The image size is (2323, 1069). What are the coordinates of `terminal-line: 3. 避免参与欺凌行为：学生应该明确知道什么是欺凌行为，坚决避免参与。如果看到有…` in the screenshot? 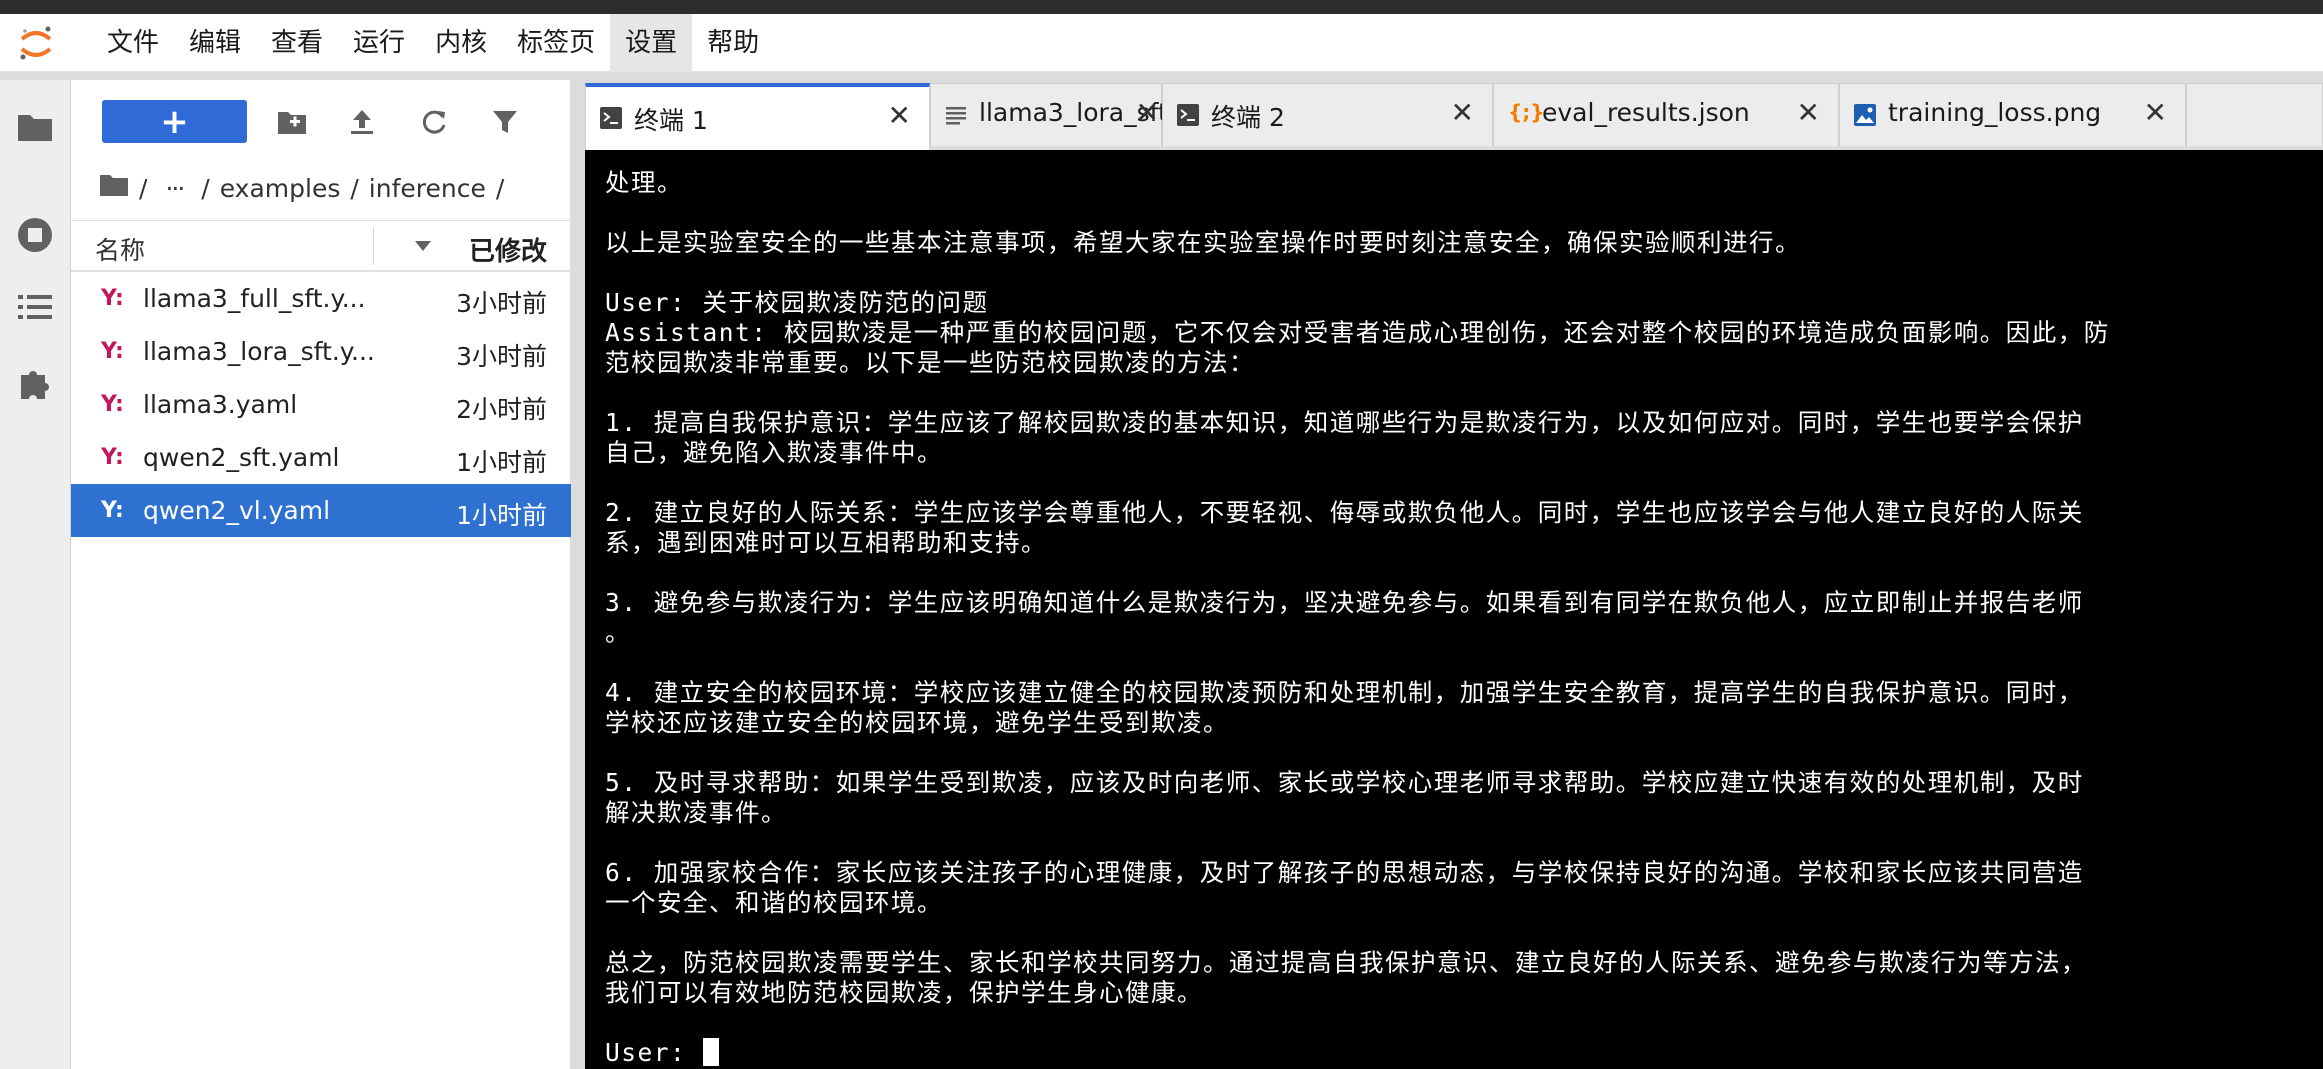 It's located at (1344, 602).